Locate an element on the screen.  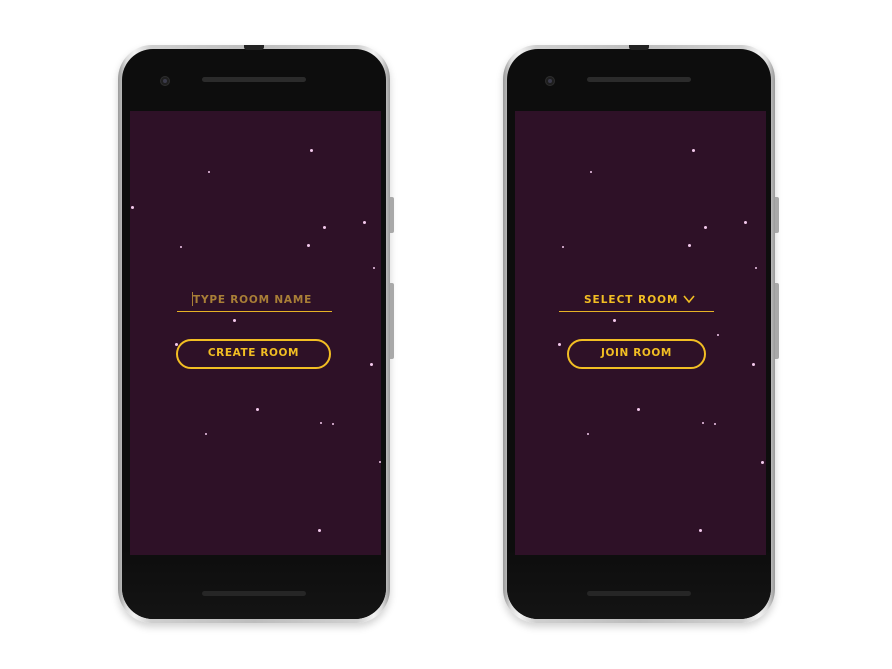
room-name-input: TYPE ROOM NAME is located at coordinates (254, 300).